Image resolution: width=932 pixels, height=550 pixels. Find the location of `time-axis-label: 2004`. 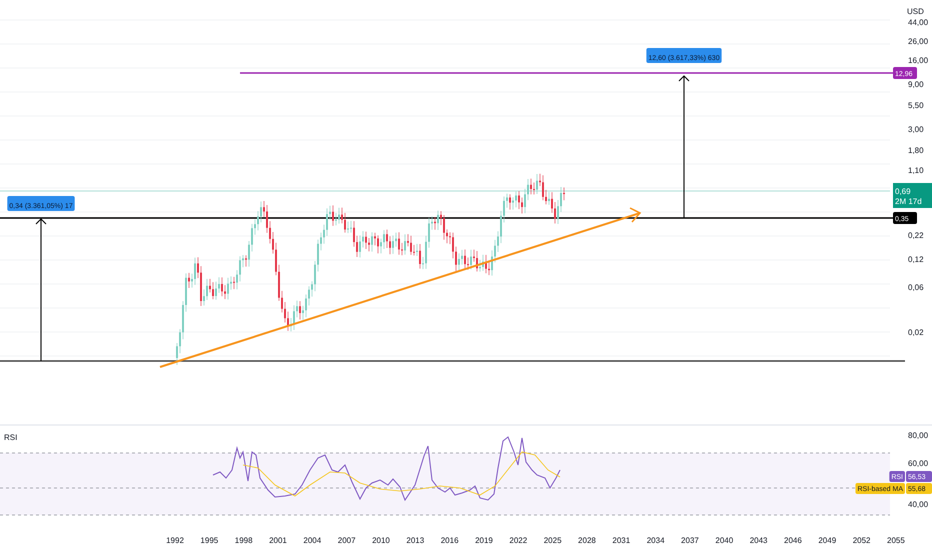

time-axis-label: 2004 is located at coordinates (312, 540).